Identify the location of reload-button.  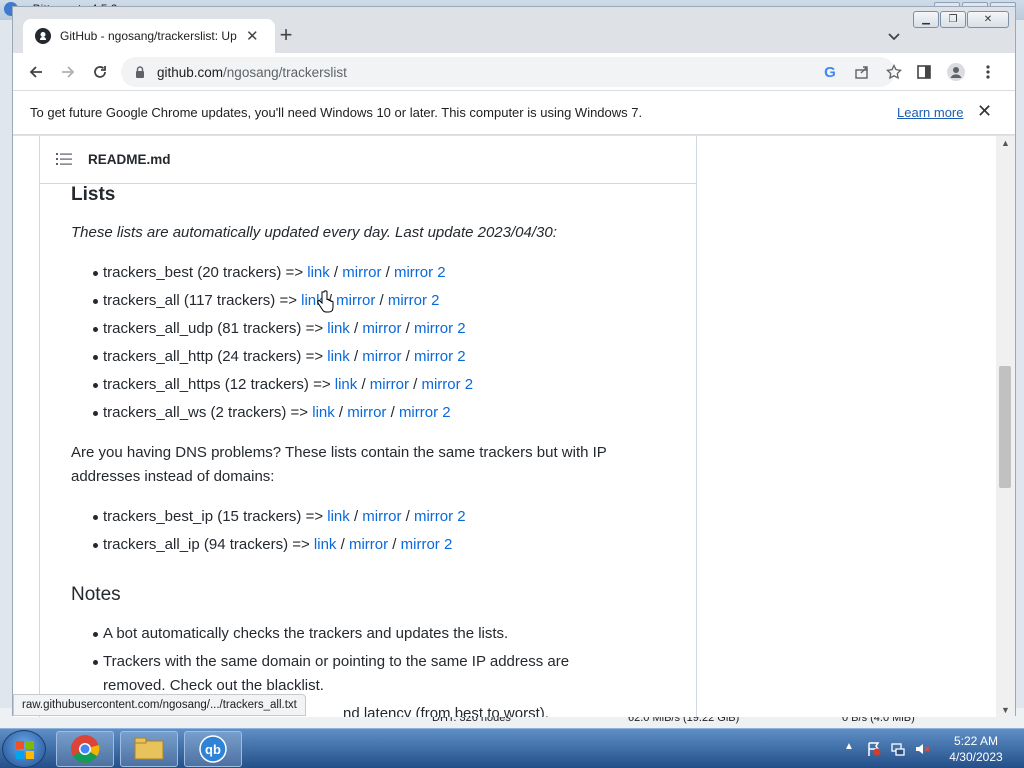
(100, 72).